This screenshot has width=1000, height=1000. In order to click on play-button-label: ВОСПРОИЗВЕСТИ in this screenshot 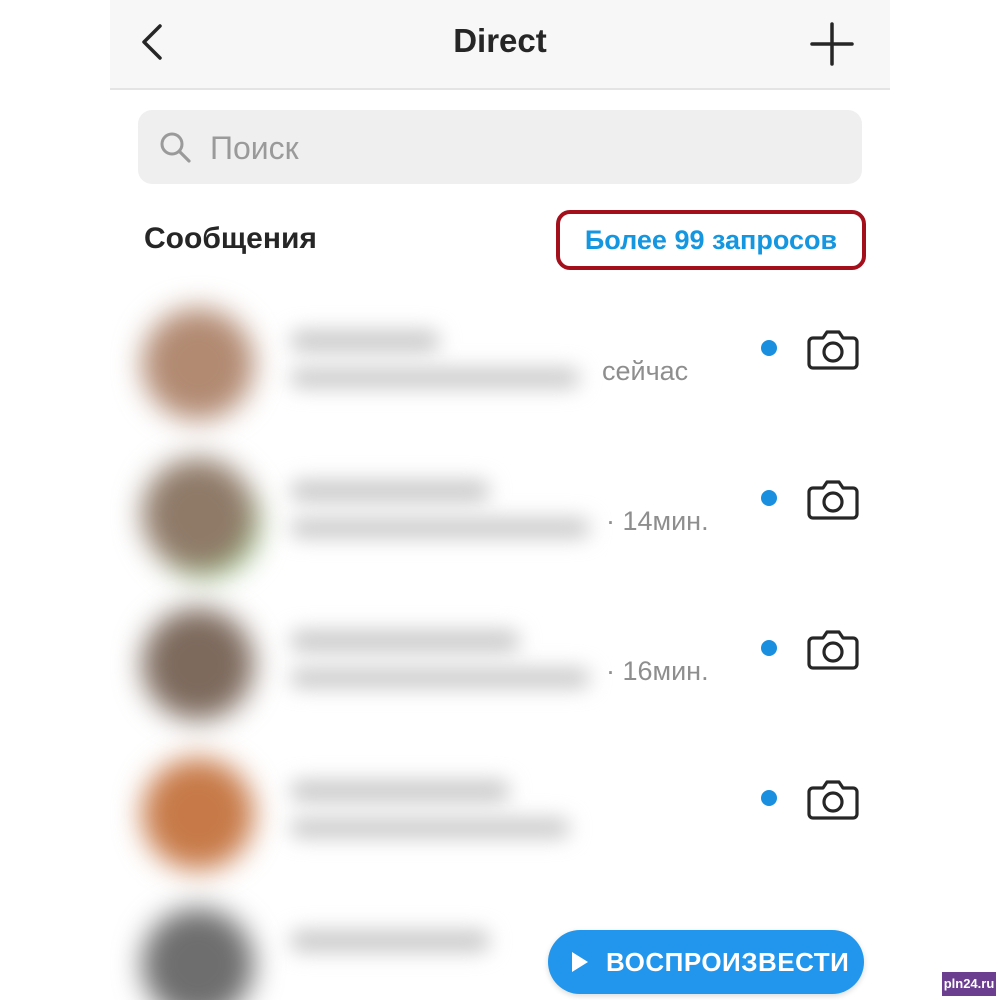, I will do `click(728, 962)`.